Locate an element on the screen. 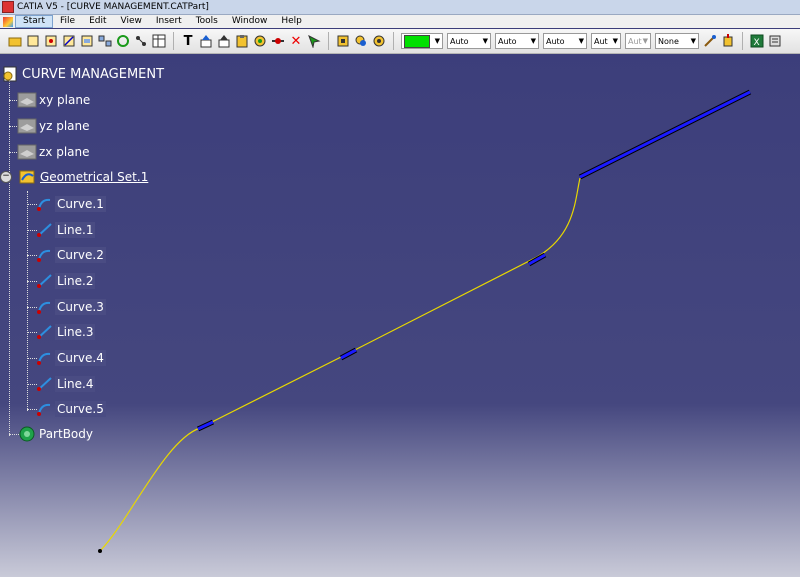 The width and height of the screenshot is (800, 577). geometrical-set-icon is located at coordinates (28, 177).